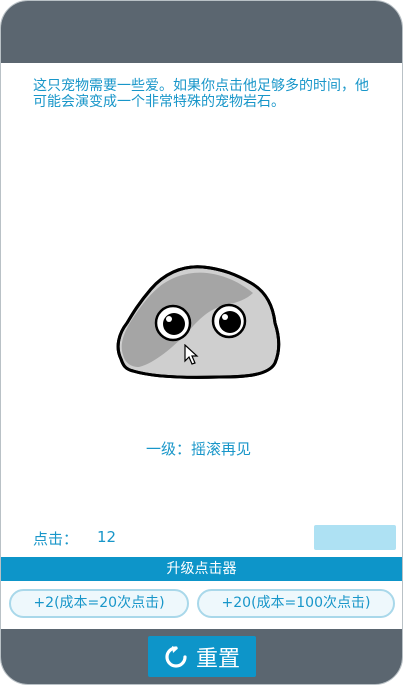 This screenshot has width=403, height=685. Describe the element at coordinates (217, 659) in the screenshot. I see `reset-label: 重置` at that location.